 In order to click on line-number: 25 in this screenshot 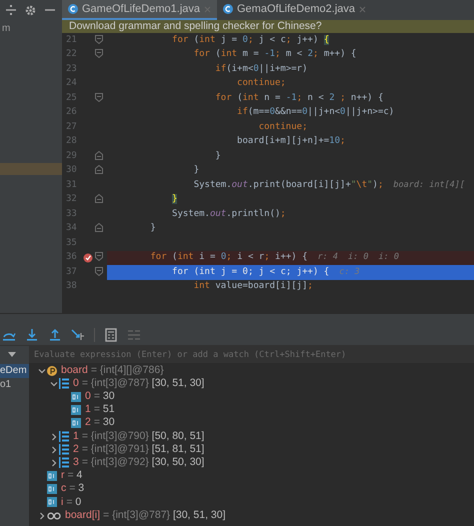, I will do `click(71, 98)`.